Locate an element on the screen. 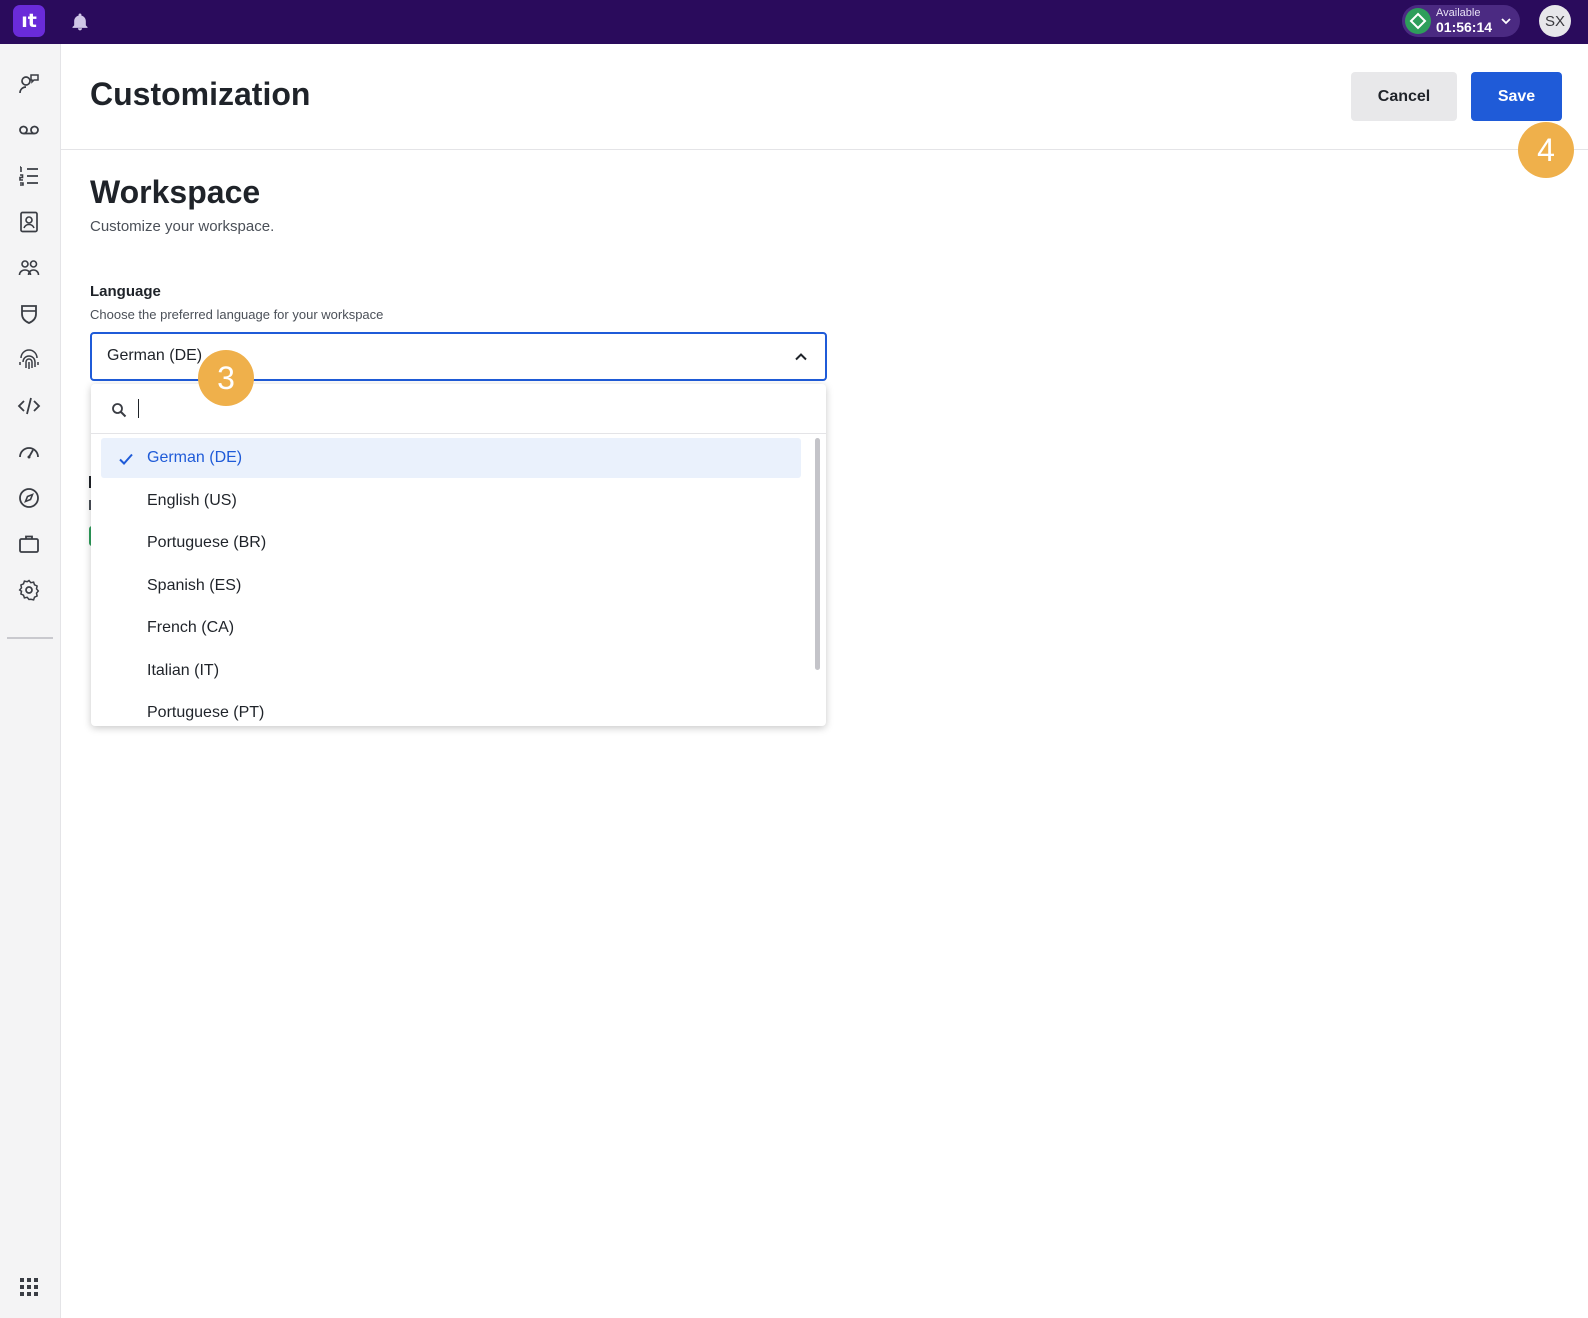 The image size is (1588, 1318). top-bar: ıt Available 01:56:14 SX is located at coordinates (794, 22).